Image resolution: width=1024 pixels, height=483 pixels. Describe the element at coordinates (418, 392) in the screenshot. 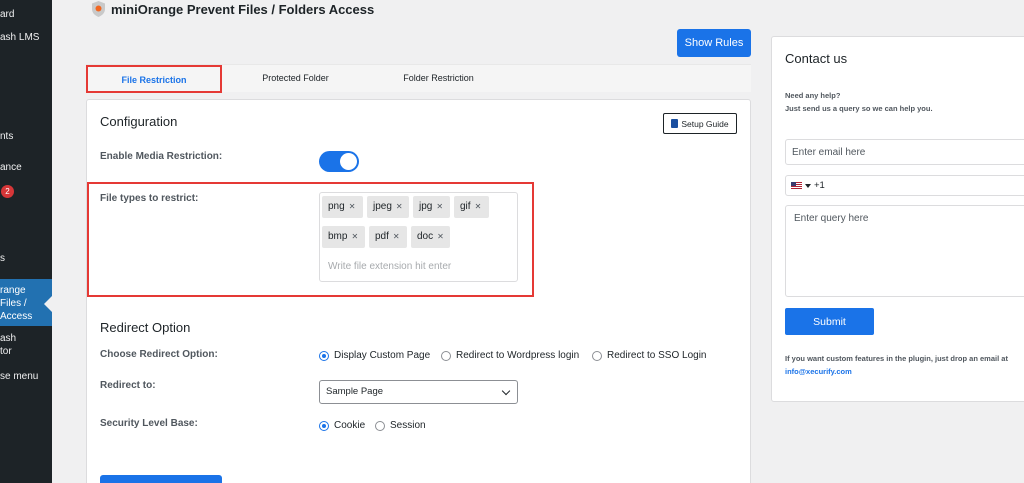

I see `redirect-to-select: Sample Page` at that location.